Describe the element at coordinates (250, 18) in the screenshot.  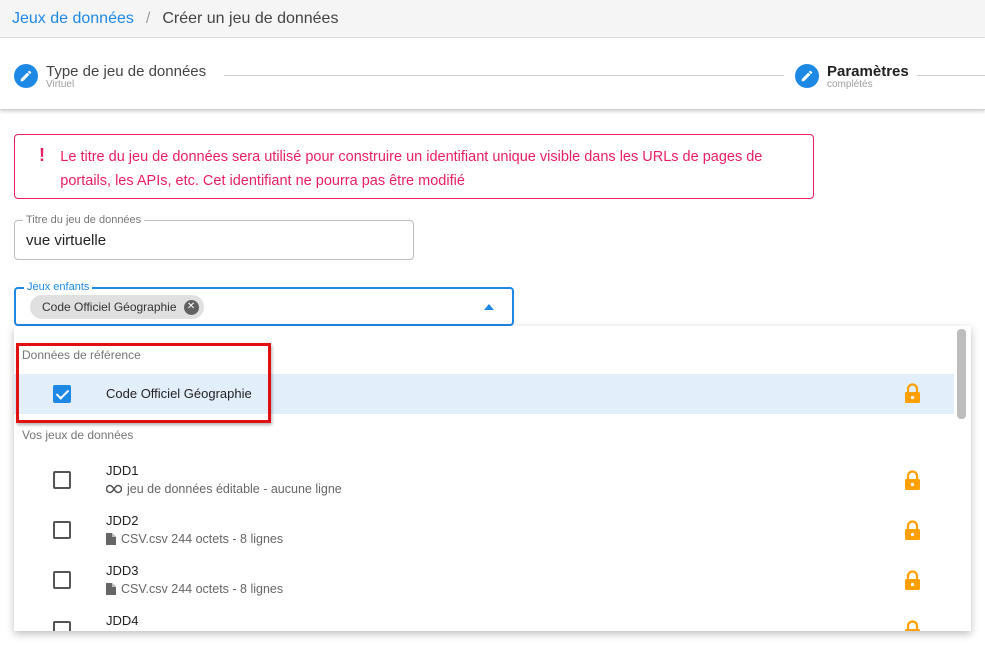
I see `breadcrumb-current: Créer un jeu de données` at that location.